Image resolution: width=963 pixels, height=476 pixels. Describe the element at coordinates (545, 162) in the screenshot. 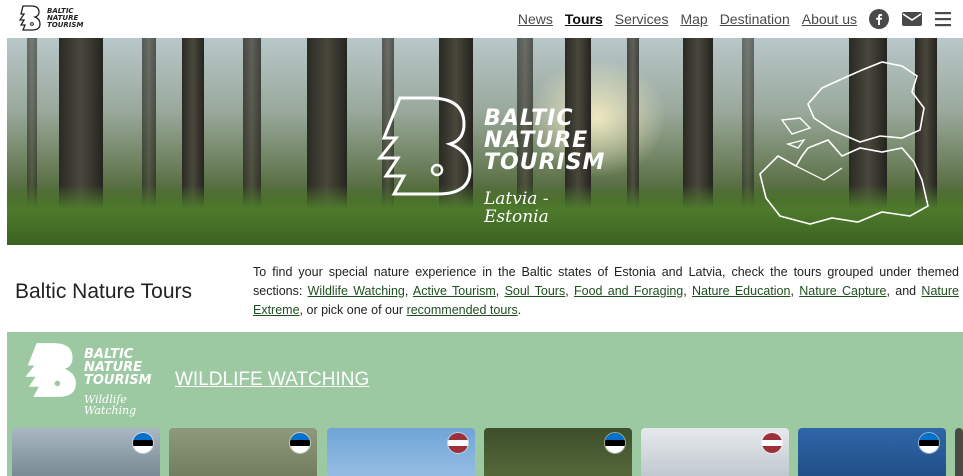

I see `hero-title-line: TOURISM` at that location.